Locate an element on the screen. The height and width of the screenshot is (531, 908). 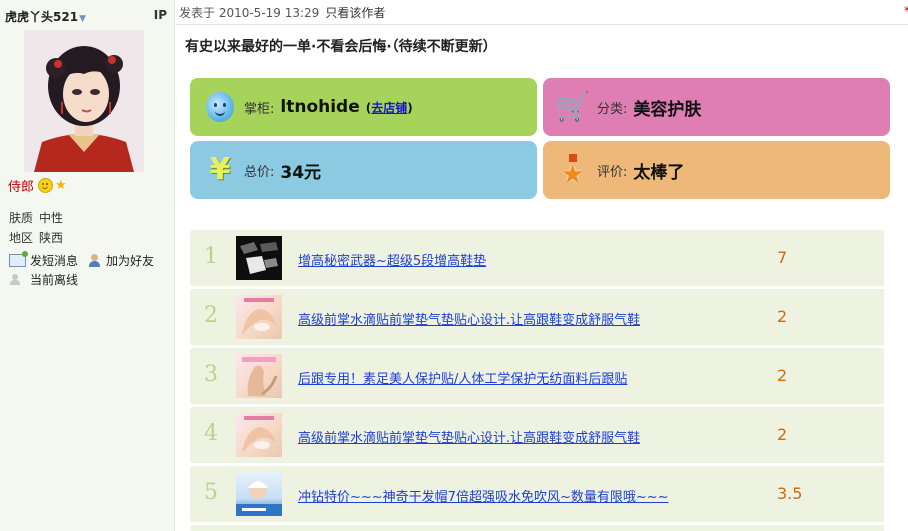
price-card: ¥ 总价: 34元 is located at coordinates (363, 170).